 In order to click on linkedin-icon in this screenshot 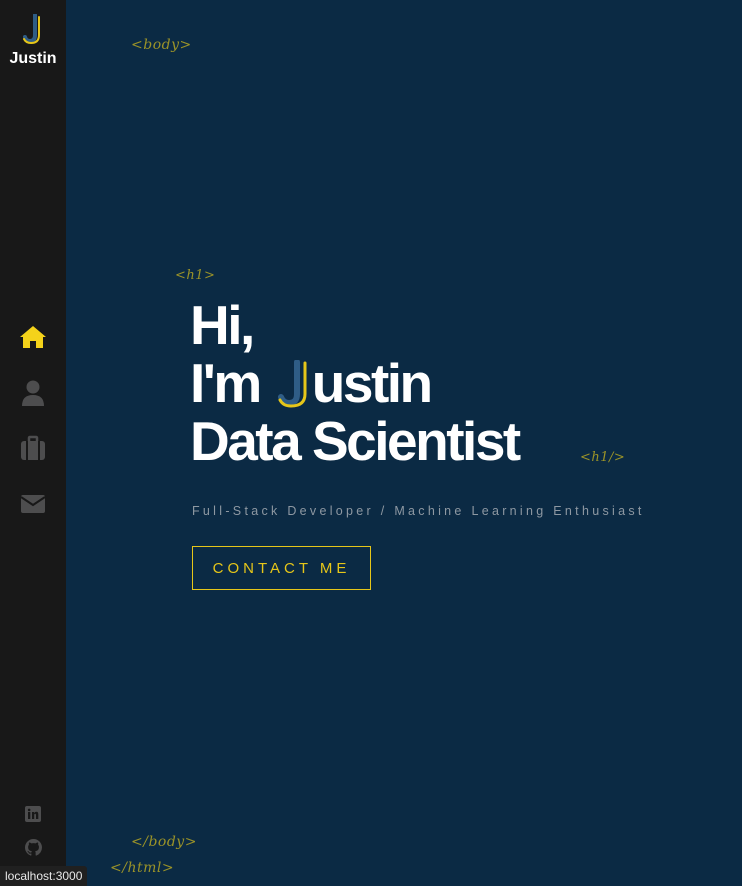, I will do `click(33, 814)`.